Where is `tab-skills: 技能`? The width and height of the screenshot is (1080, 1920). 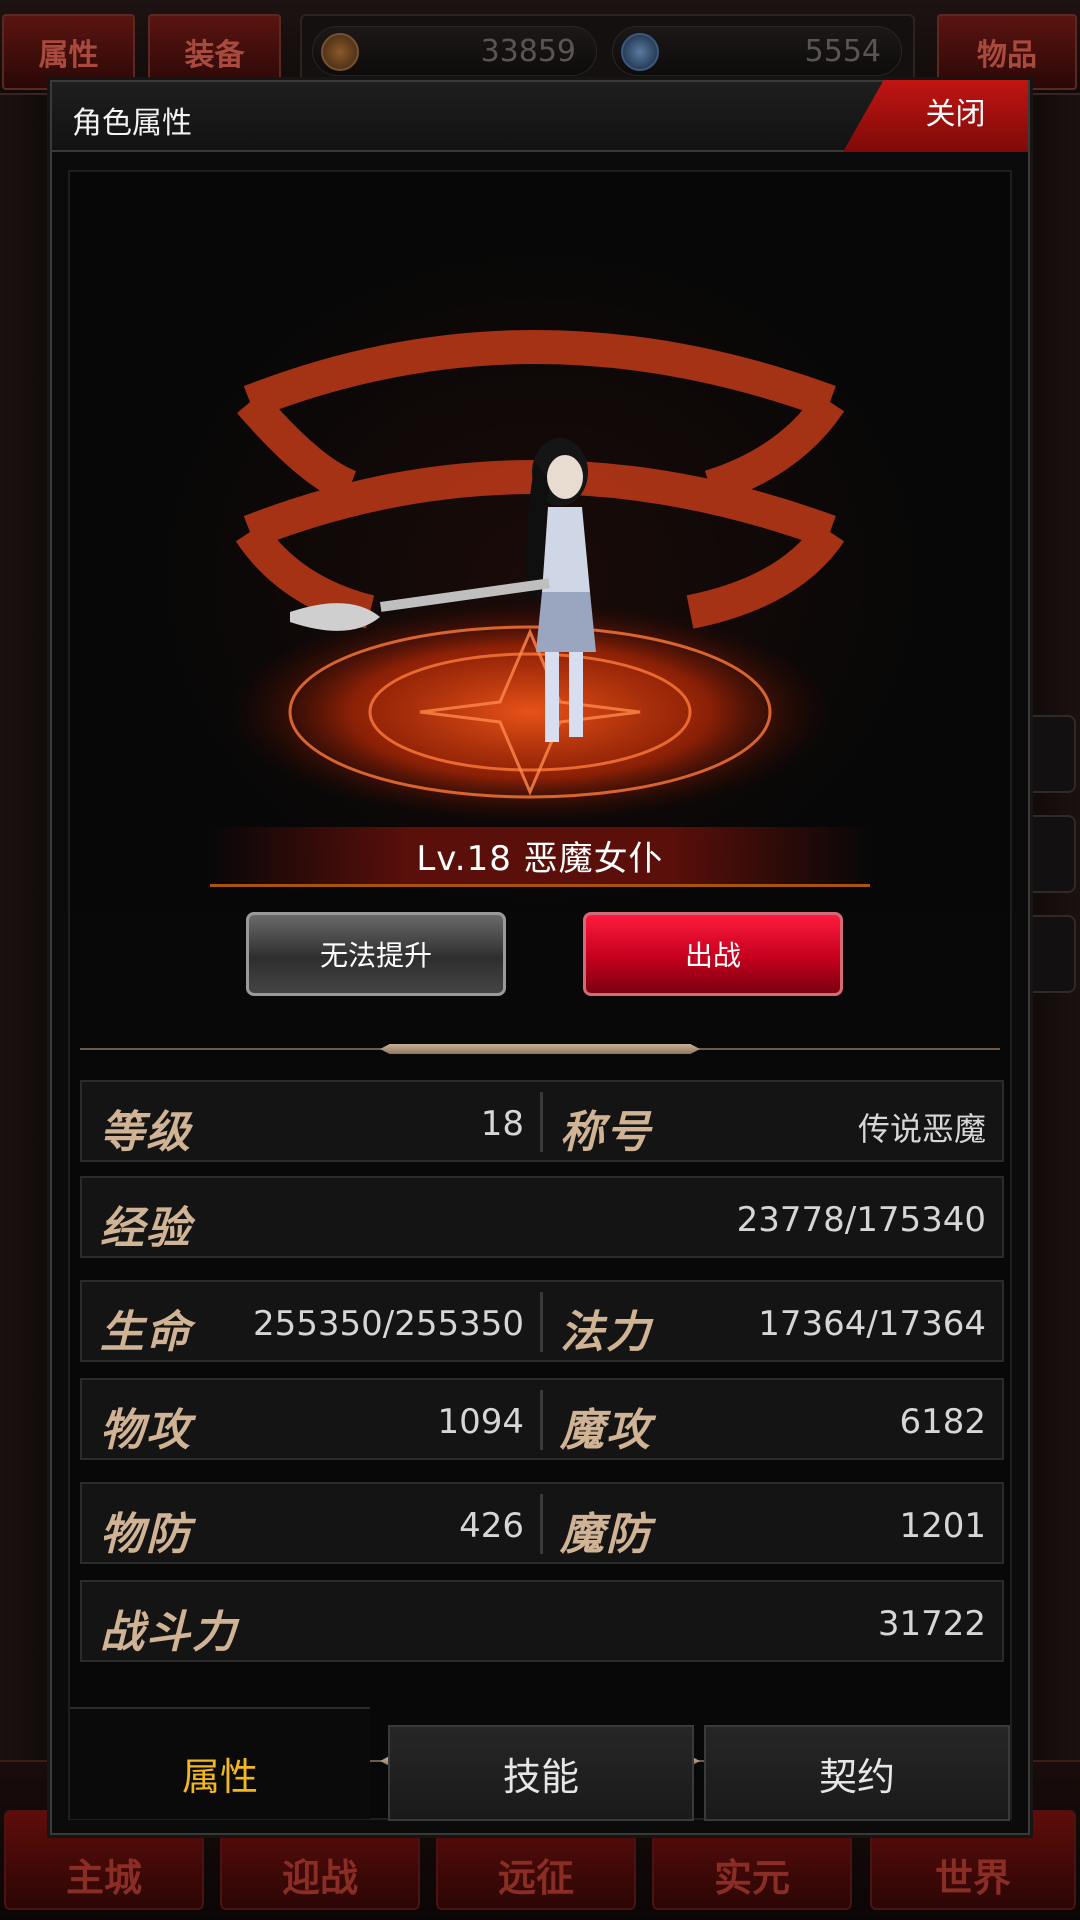 tab-skills: 技能 is located at coordinates (541, 1773).